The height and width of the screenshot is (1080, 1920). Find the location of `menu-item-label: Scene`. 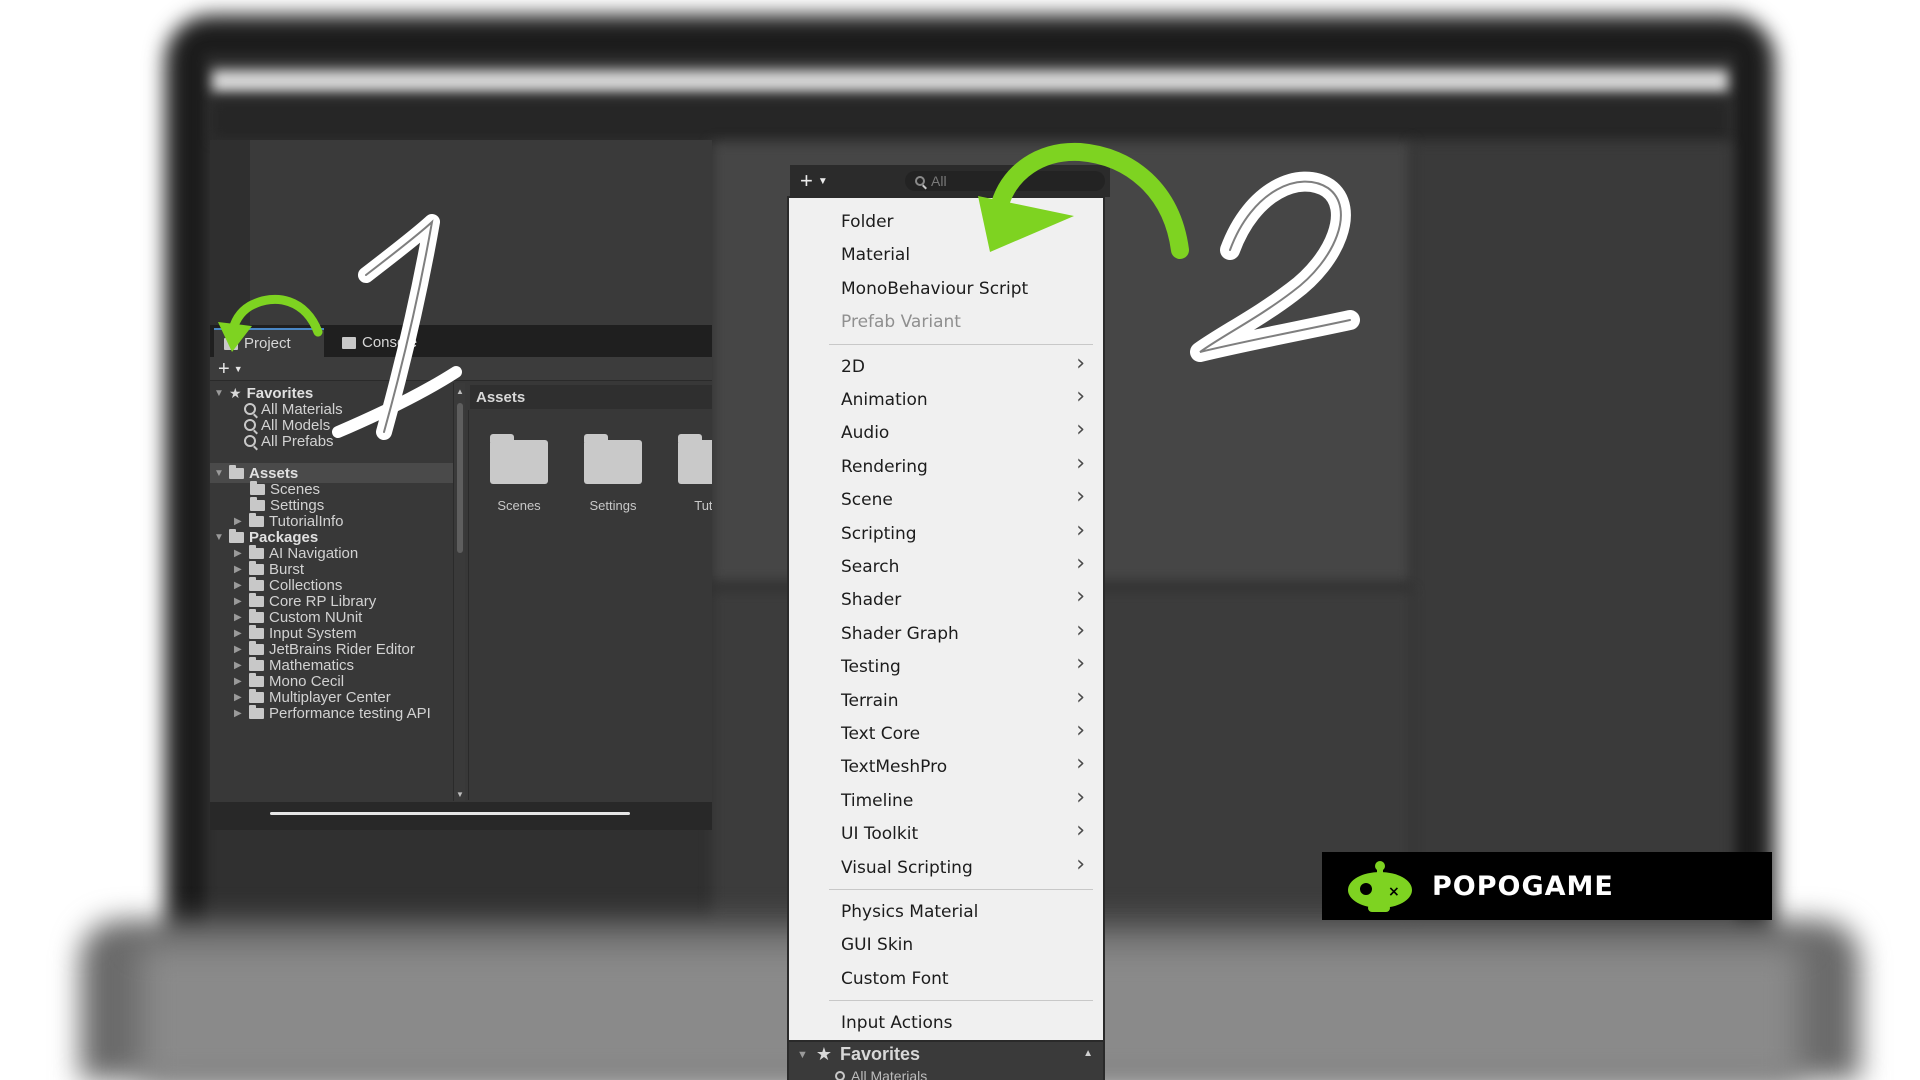

menu-item-label: Scene is located at coordinates (867, 500).